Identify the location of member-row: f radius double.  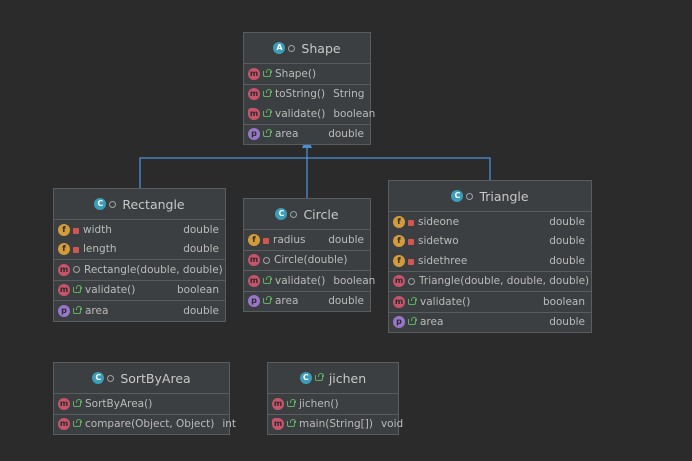
(307, 240).